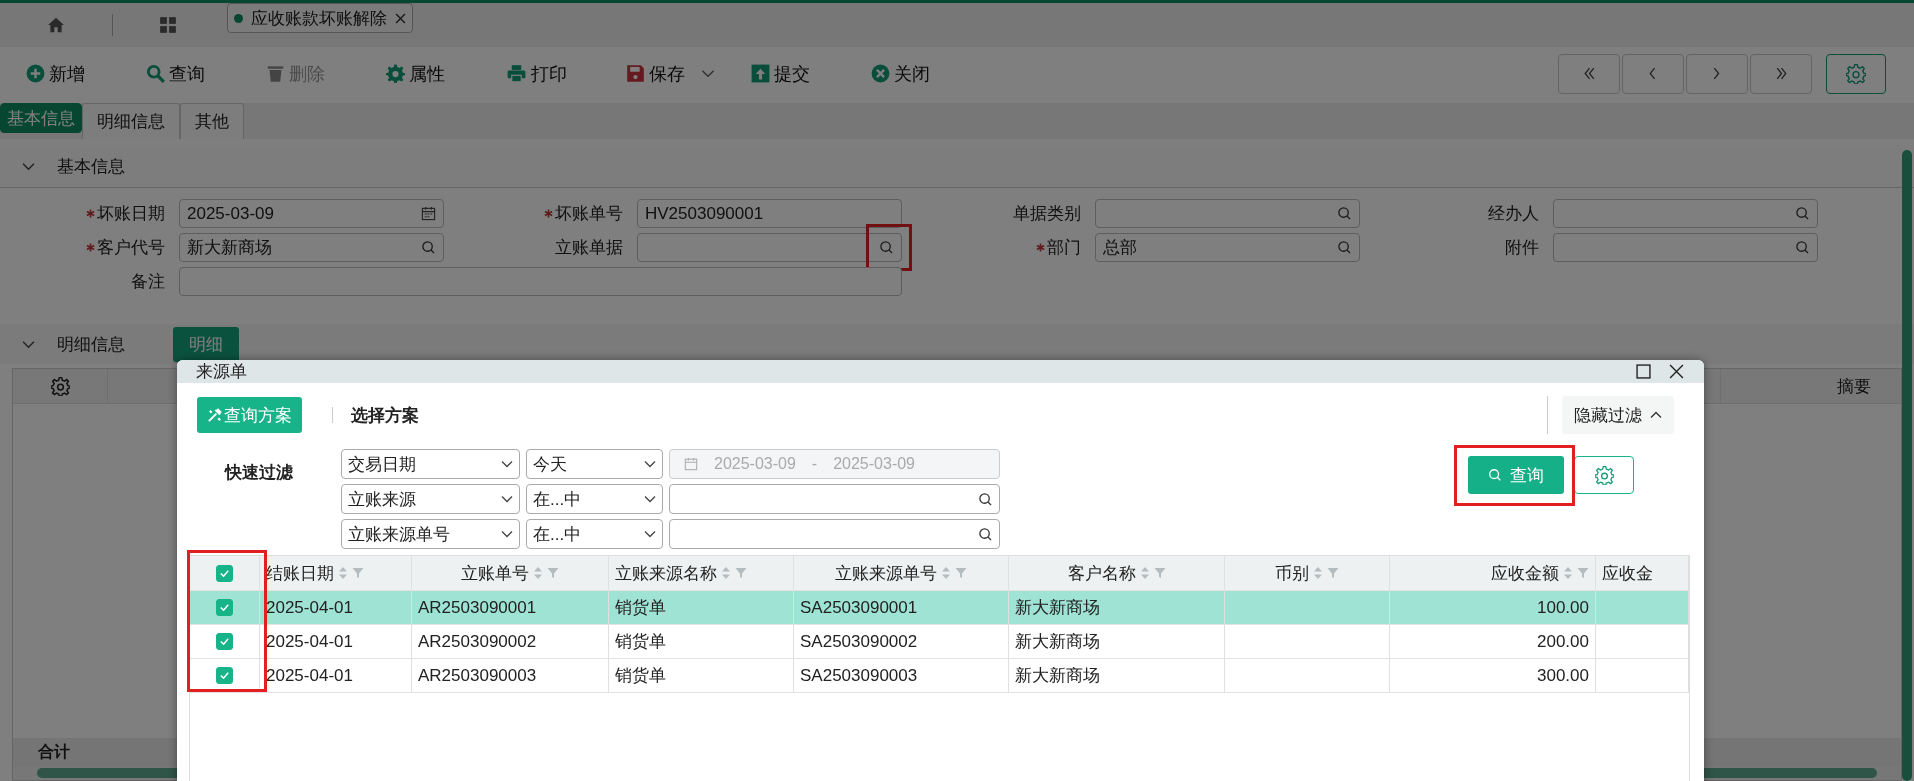 Image resolution: width=1914 pixels, height=781 pixels. I want to click on input-field: 新大新商场, so click(311, 247).